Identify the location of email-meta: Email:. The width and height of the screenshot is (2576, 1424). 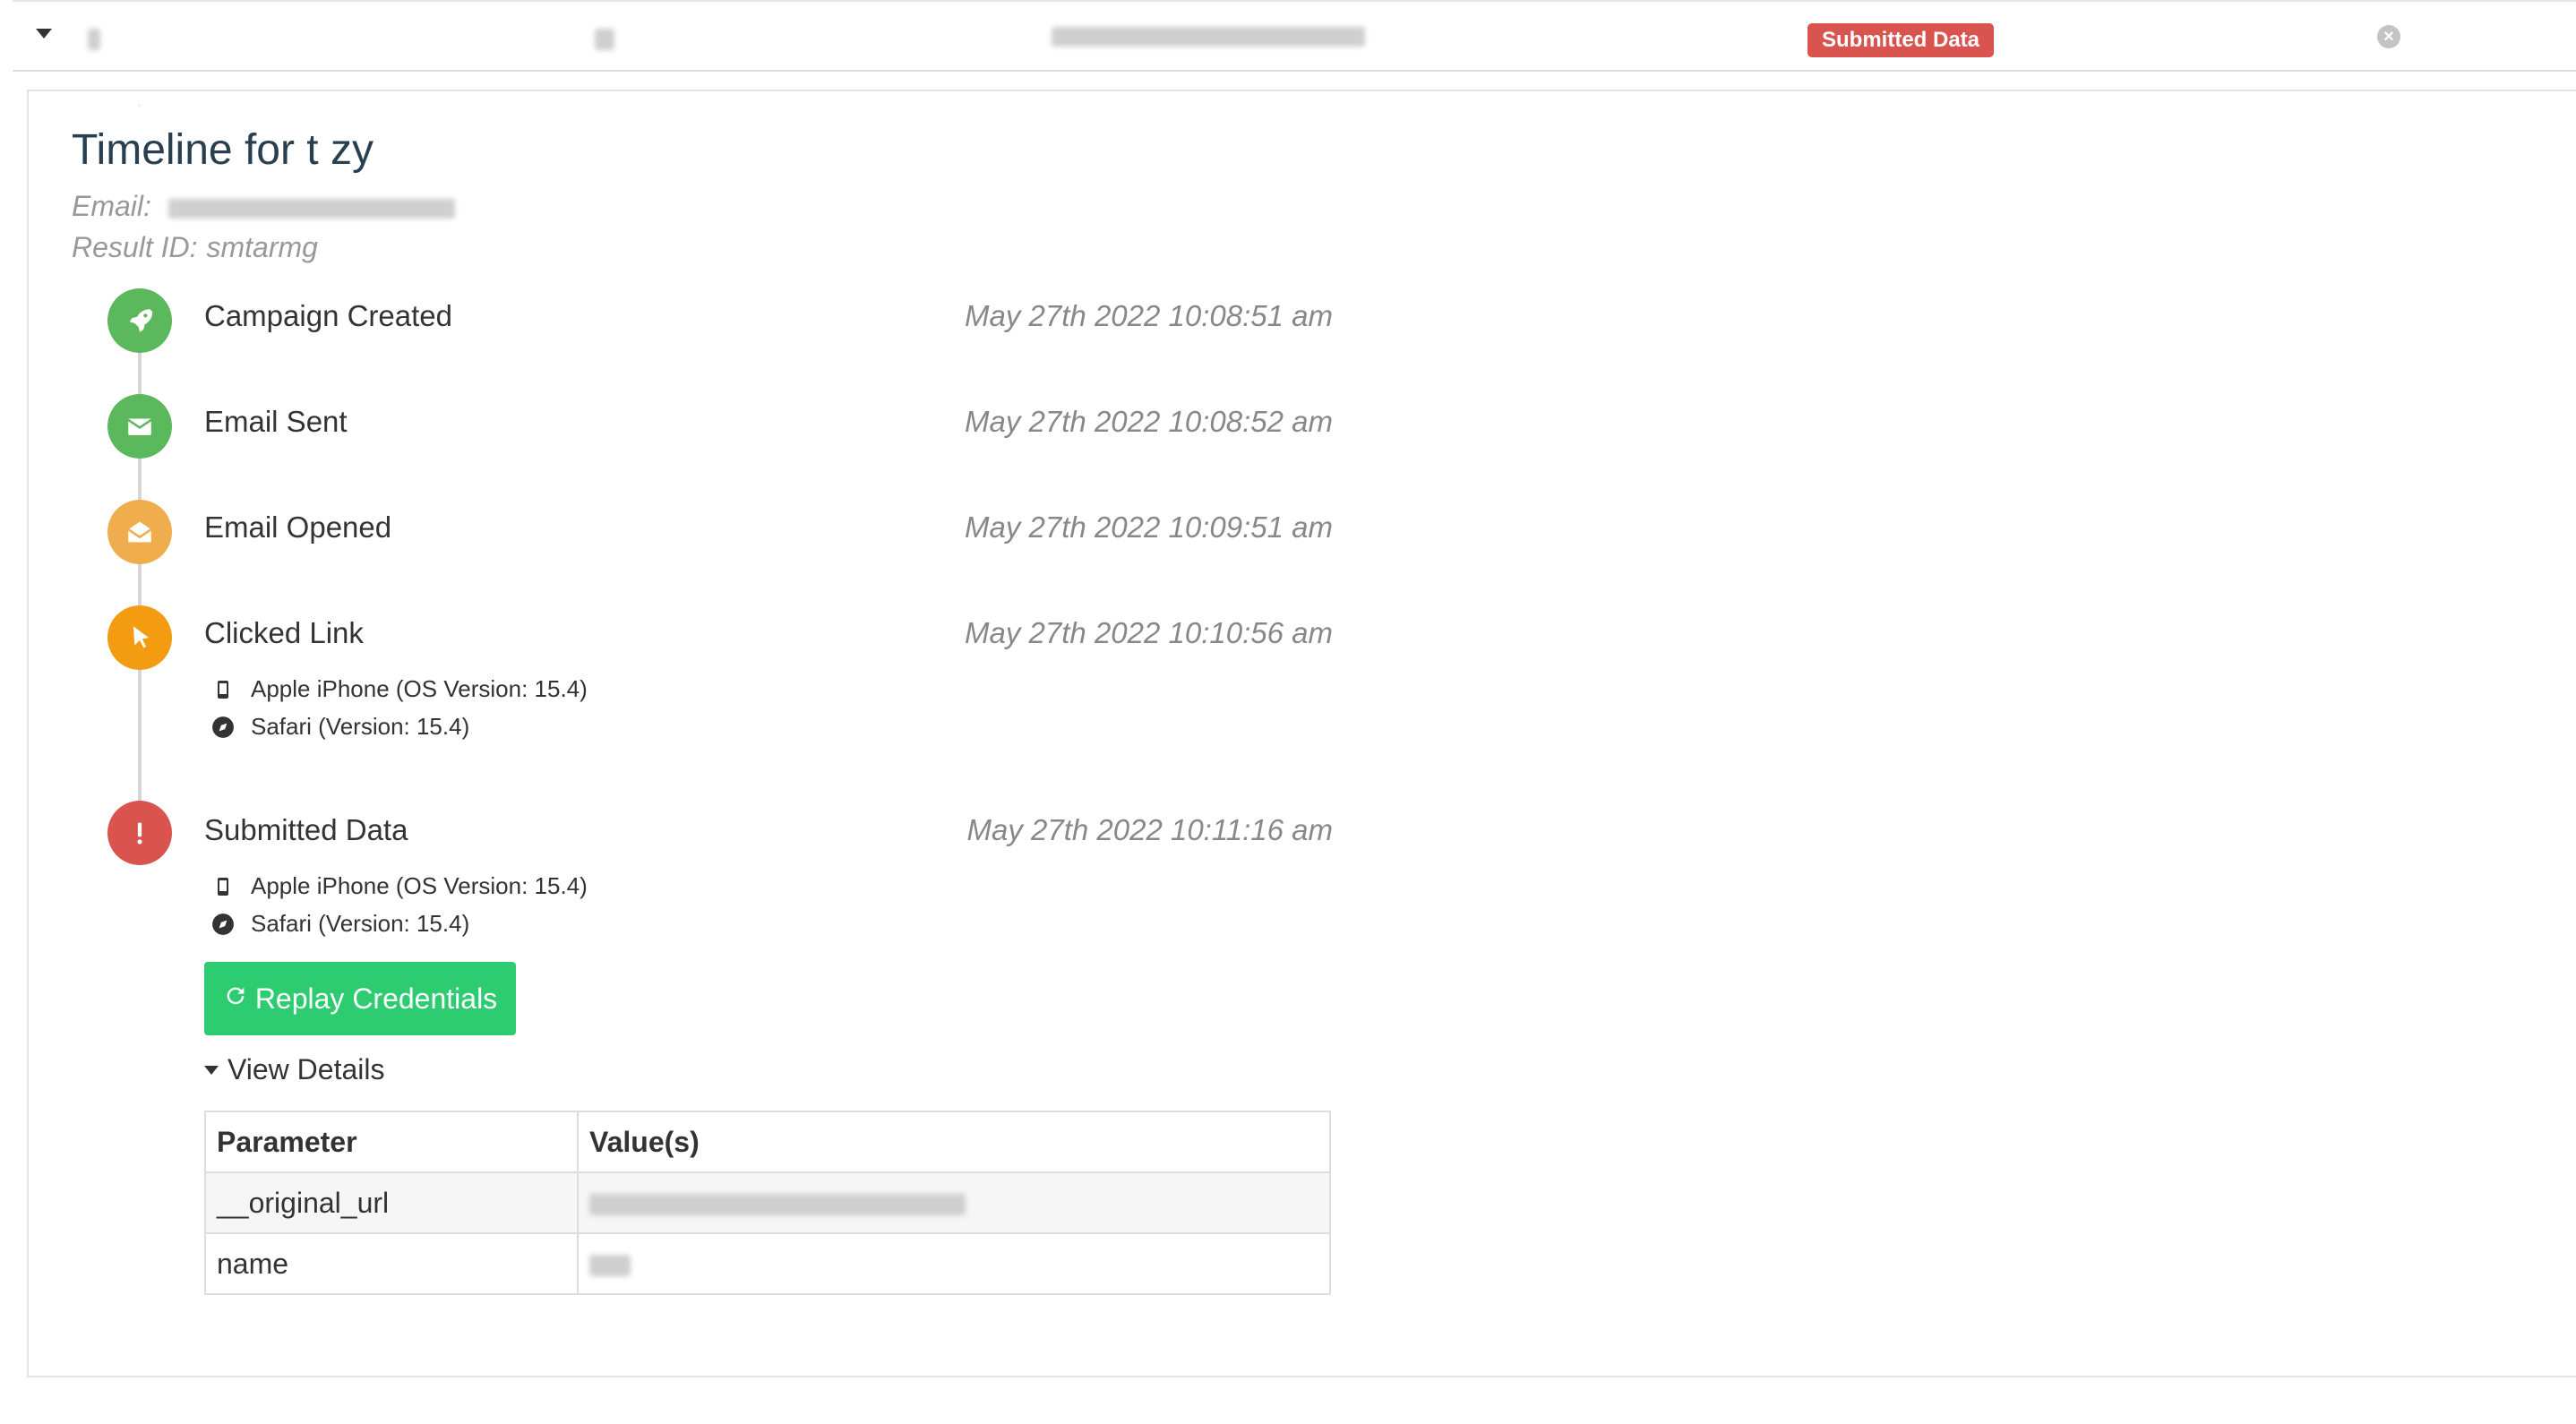
(263, 207).